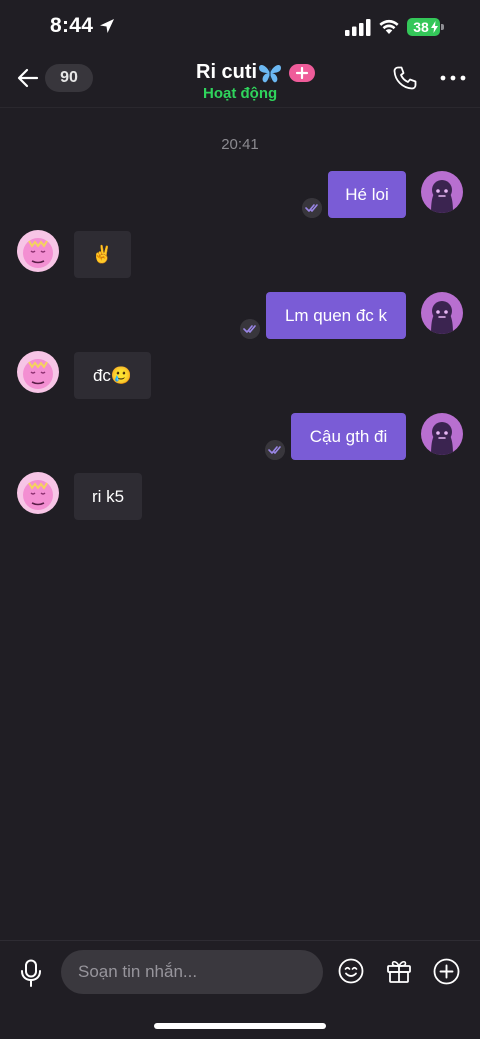 Image resolution: width=480 pixels, height=1039 pixels. What do you see at coordinates (112, 375) in the screenshot?
I see `message-bubble-incoming: đc🥲` at bounding box center [112, 375].